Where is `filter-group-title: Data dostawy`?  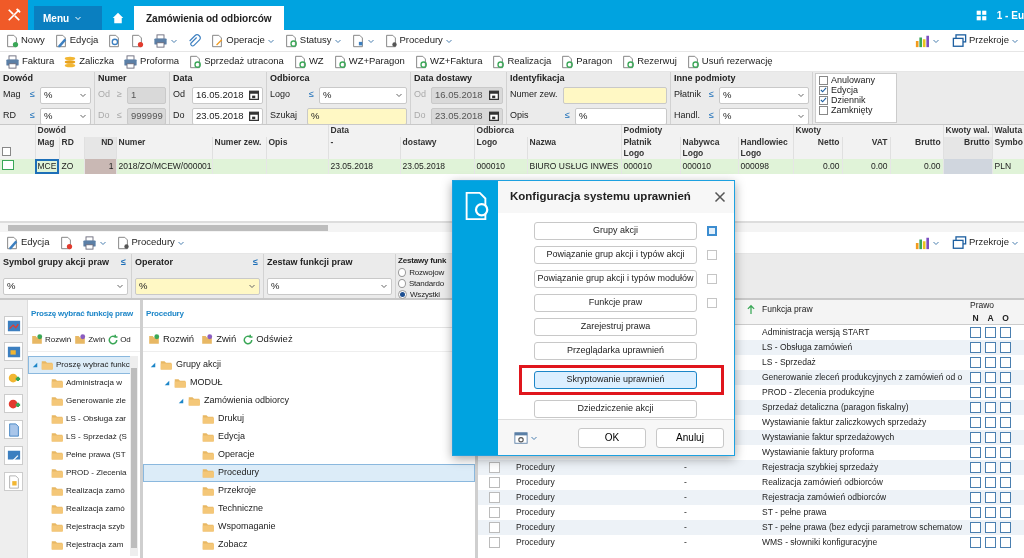 filter-group-title: Data dostawy is located at coordinates (444, 78).